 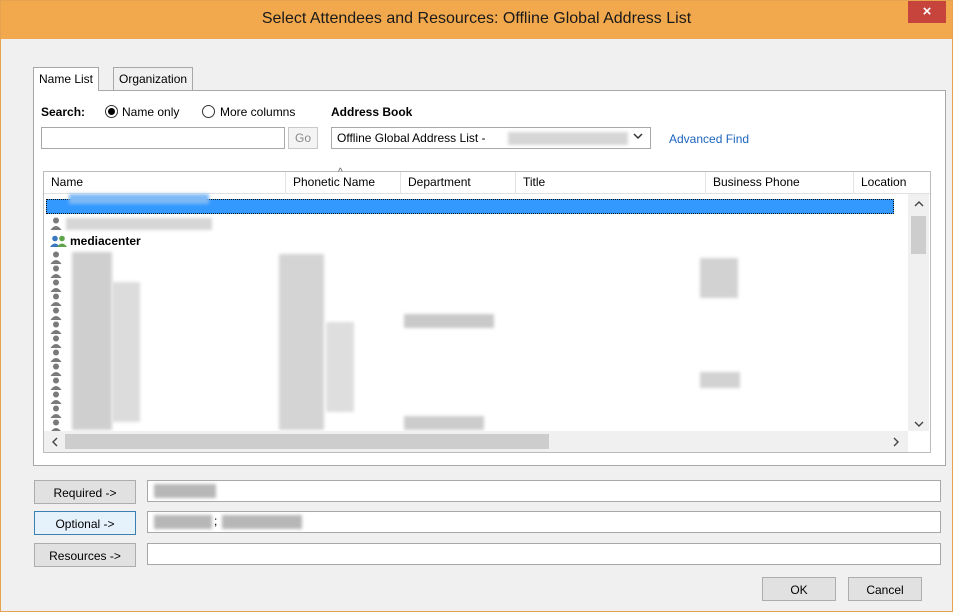 I want to click on column-header-phonetic-label: Phonetic Name, so click(x=334, y=182).